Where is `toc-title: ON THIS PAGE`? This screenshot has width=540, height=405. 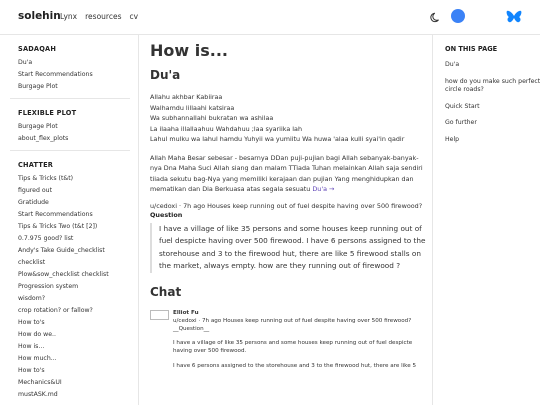
toc-title: ON THIS PAGE is located at coordinates (471, 49).